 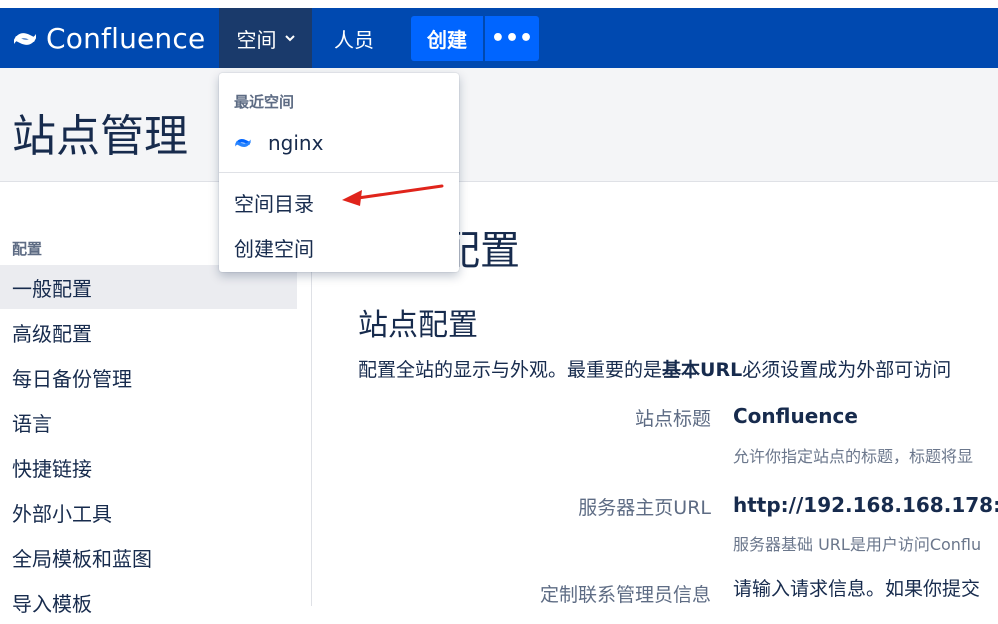 What do you see at coordinates (274, 247) in the screenshot?
I see `dropdown-item-create-space: 创建空间` at bounding box center [274, 247].